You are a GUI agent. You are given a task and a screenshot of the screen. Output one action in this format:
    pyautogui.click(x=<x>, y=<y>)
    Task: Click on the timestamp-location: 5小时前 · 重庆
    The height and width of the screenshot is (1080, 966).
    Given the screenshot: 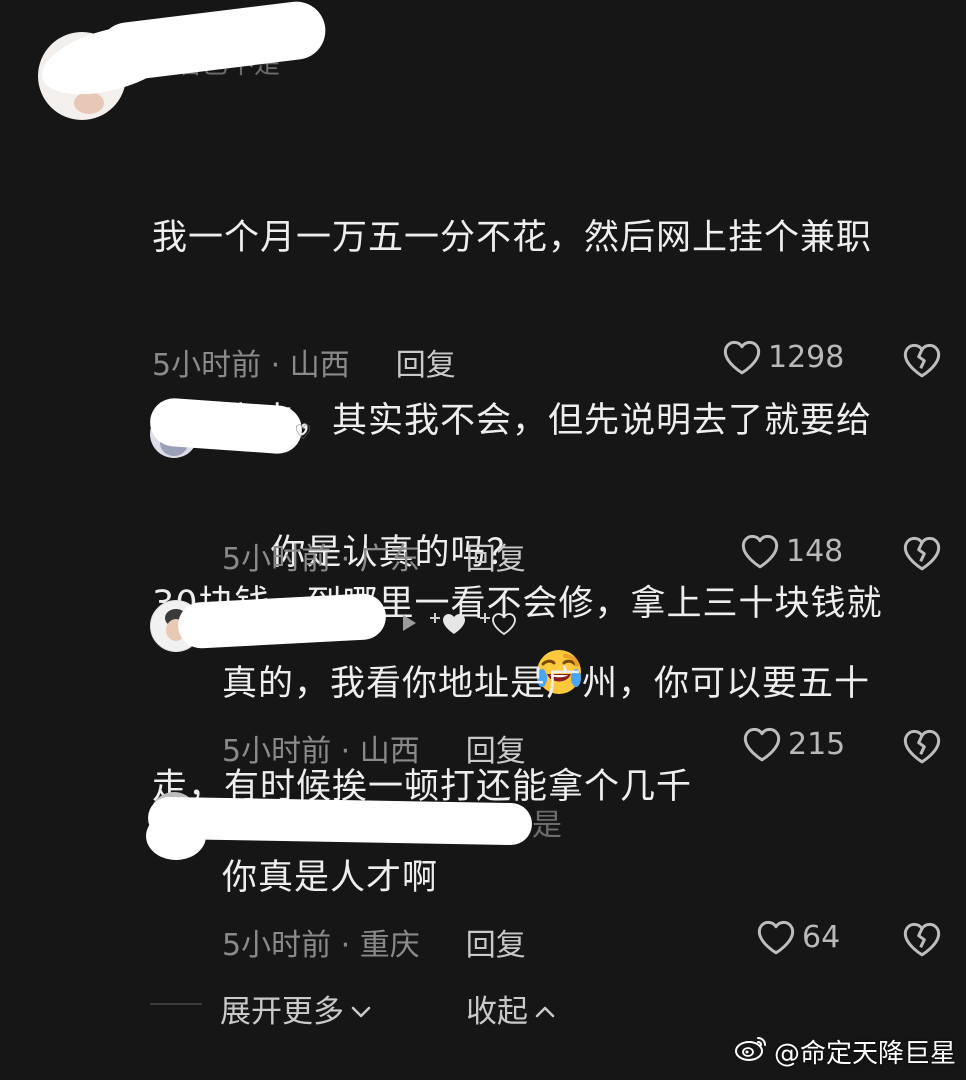 What is the action you would take?
    pyautogui.click(x=321, y=945)
    